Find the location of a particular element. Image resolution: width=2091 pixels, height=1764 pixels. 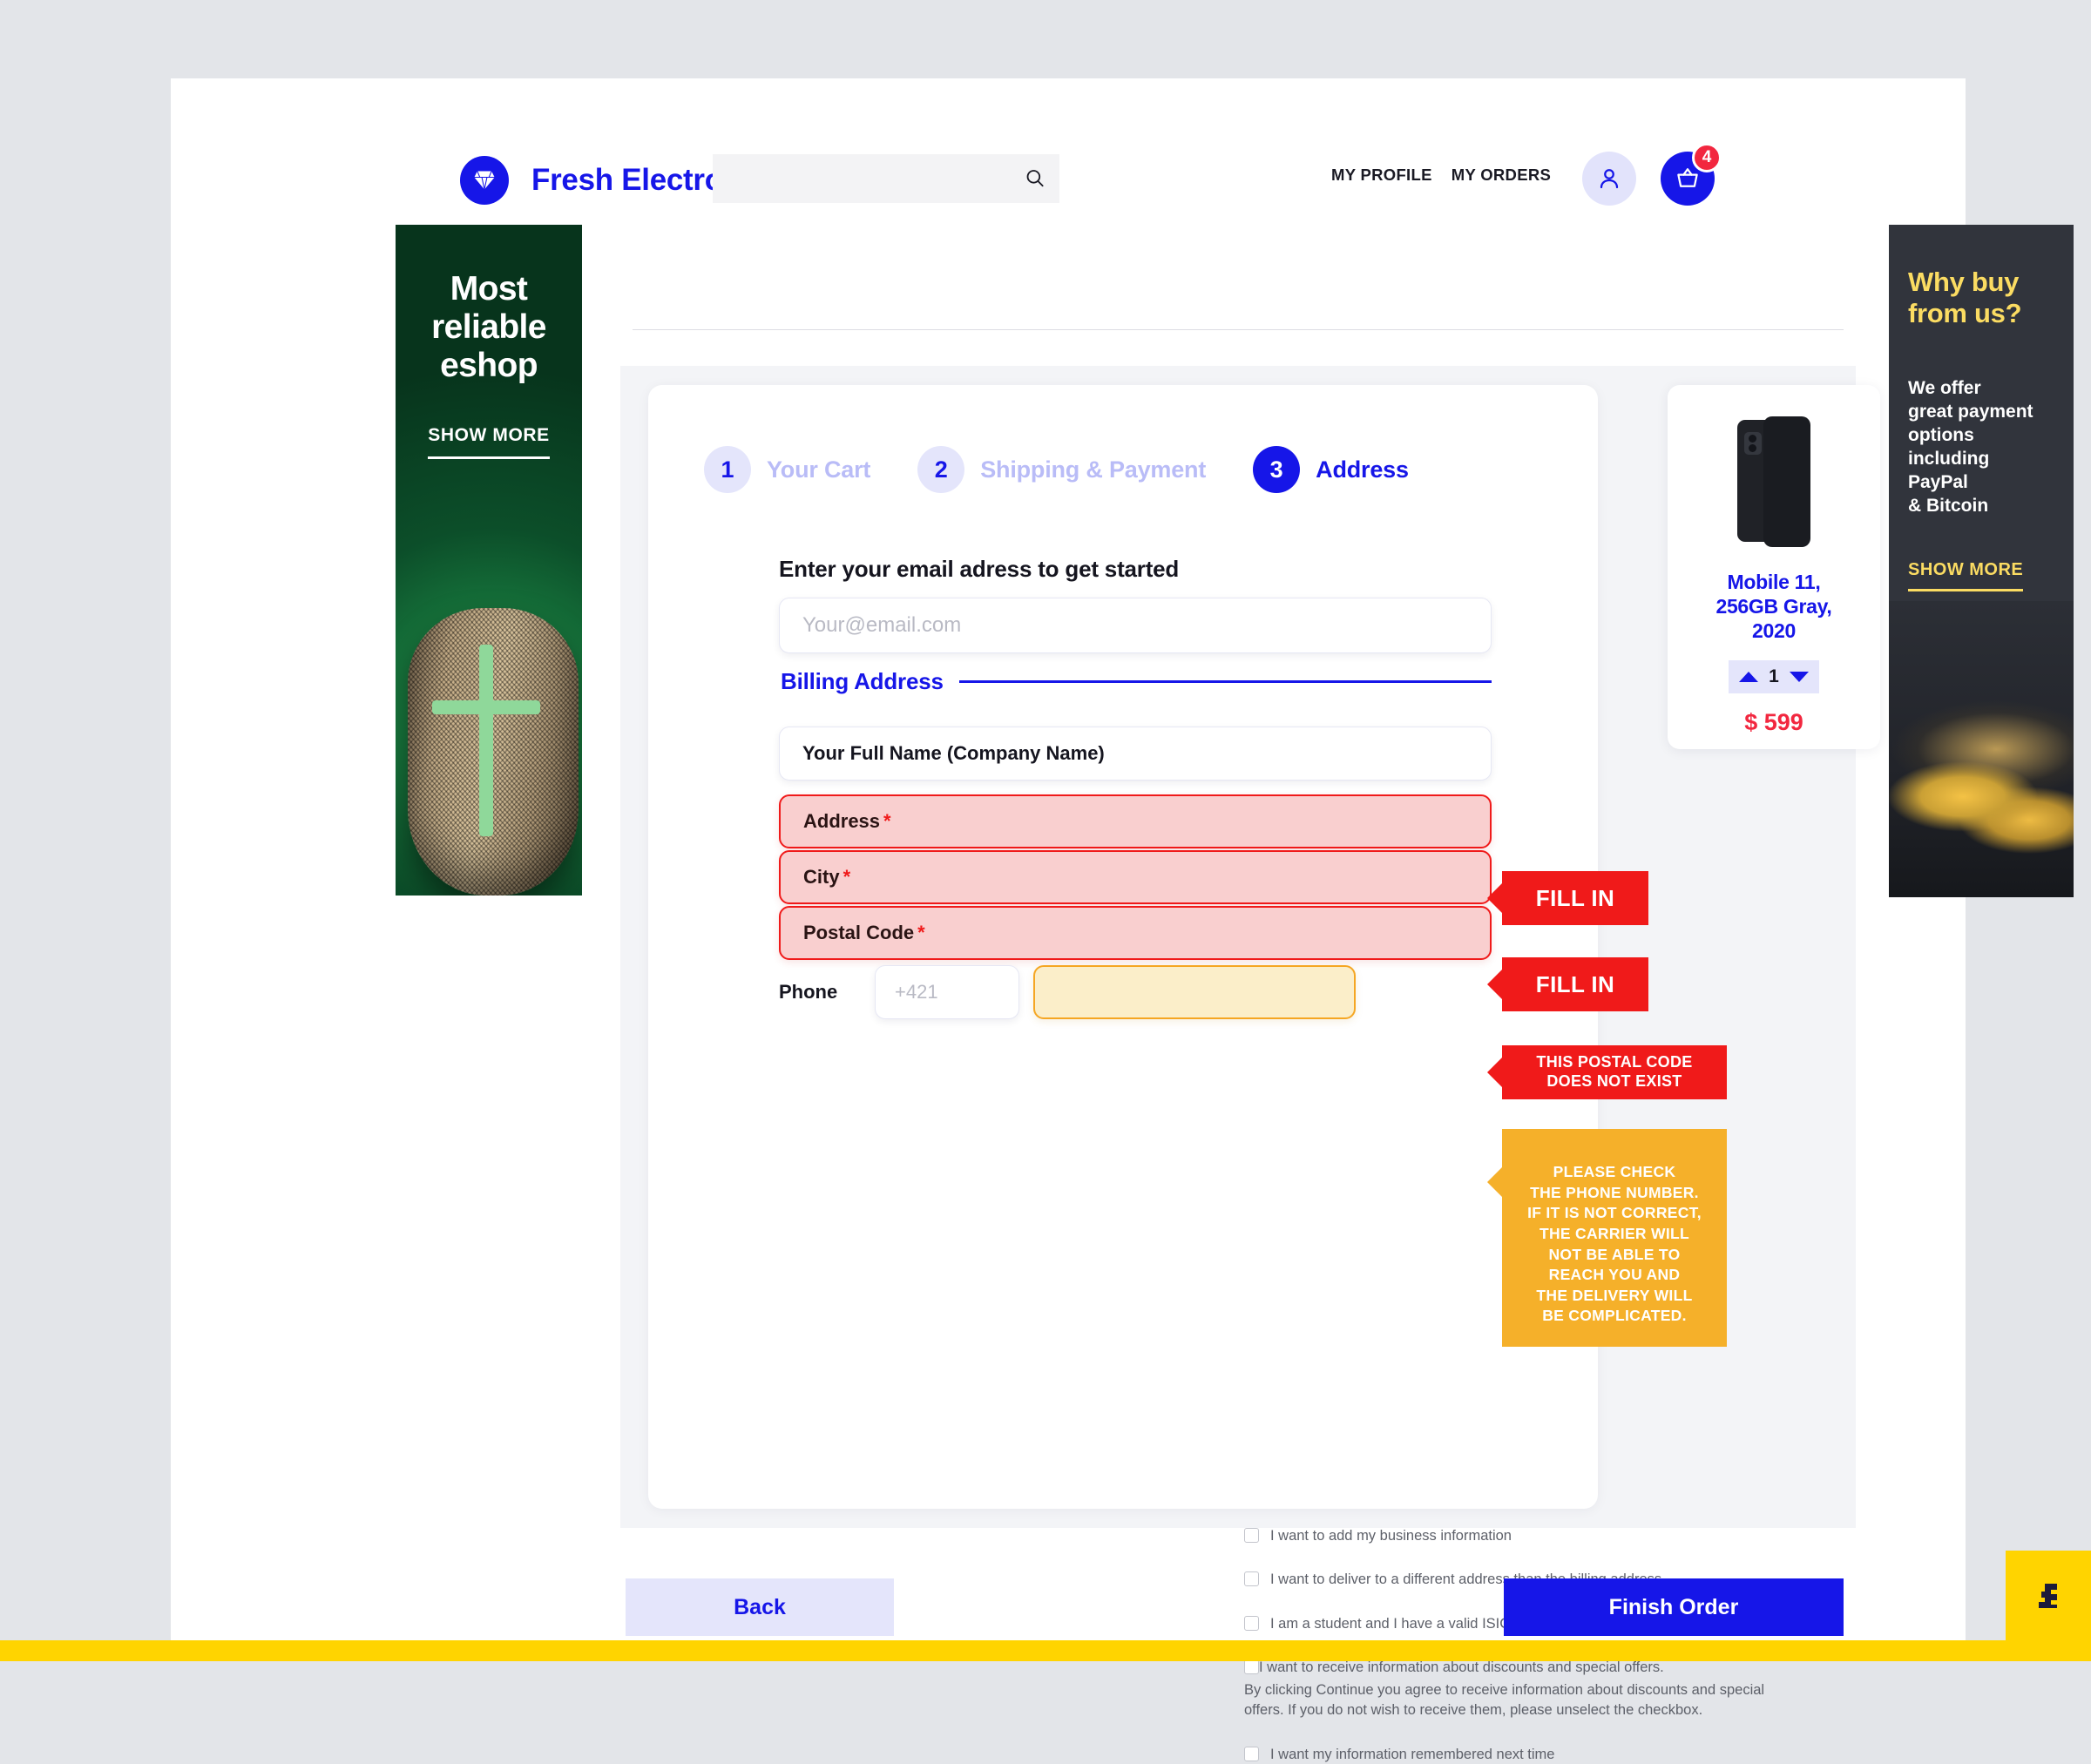

basket-icon is located at coordinates (1688, 179).